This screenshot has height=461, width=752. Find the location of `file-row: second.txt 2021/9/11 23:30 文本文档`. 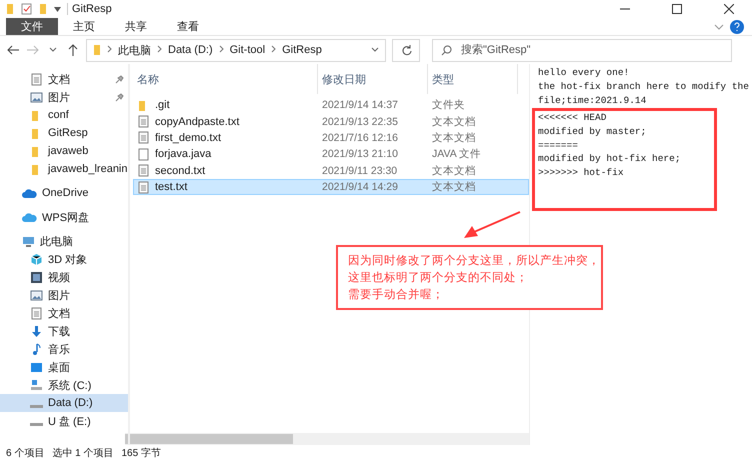

file-row: second.txt 2021/9/11 23:30 文本文档 is located at coordinates (331, 170).